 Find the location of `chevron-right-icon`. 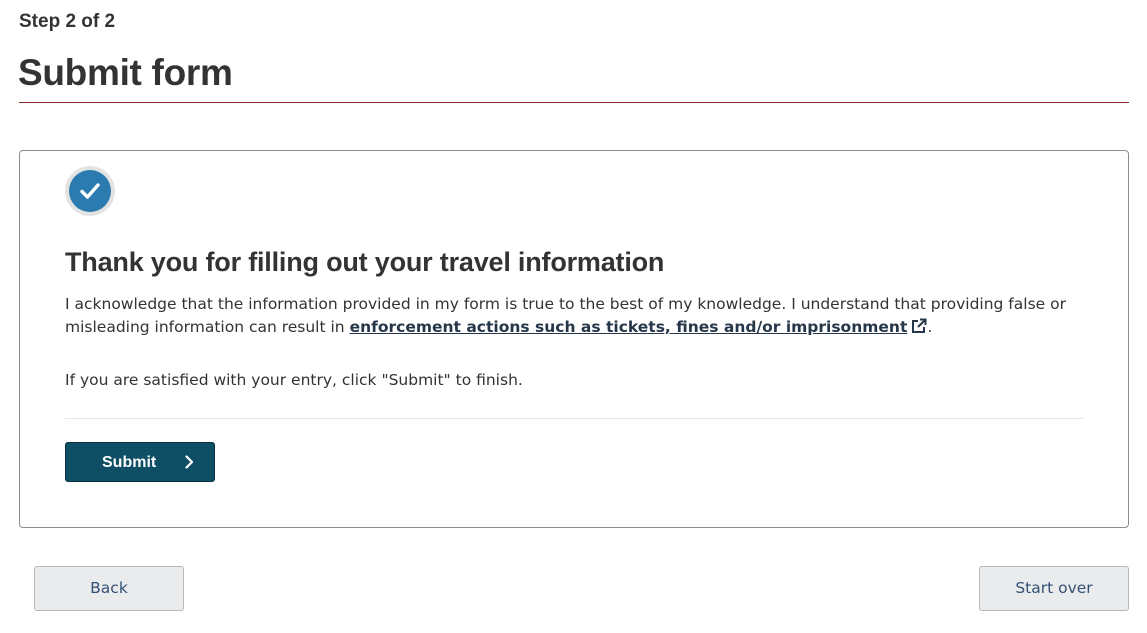

chevron-right-icon is located at coordinates (189, 462).